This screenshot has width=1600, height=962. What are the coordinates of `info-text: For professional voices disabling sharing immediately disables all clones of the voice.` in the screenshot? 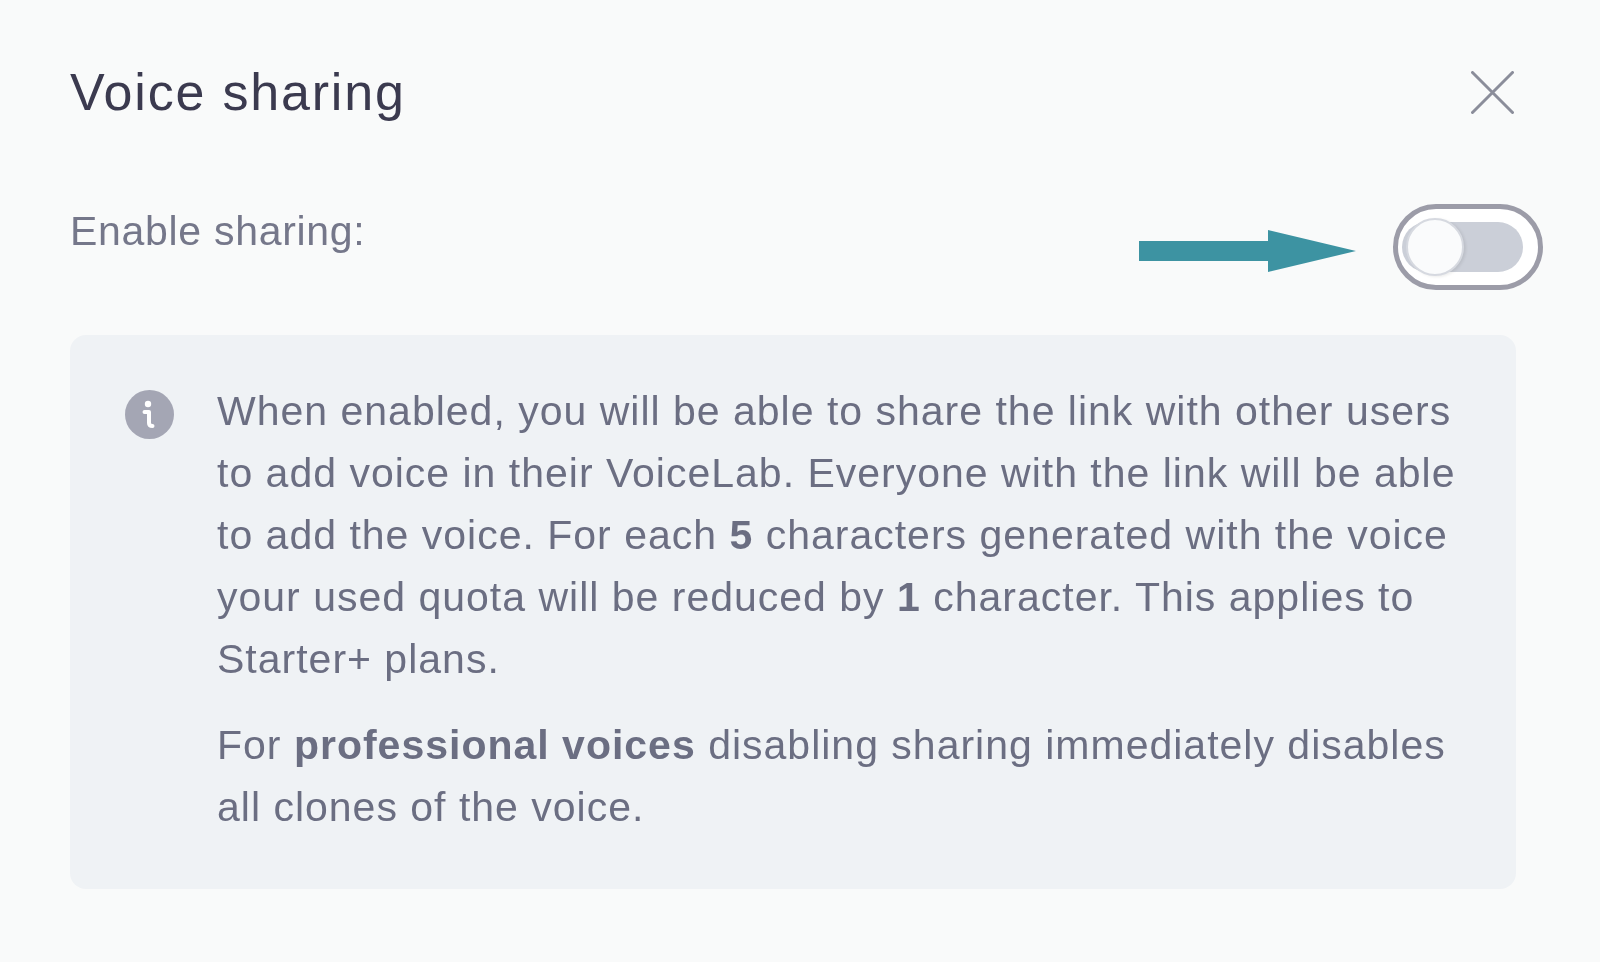 It's located at (832, 776).